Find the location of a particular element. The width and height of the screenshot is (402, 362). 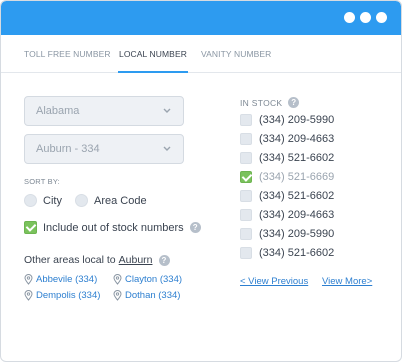

current-city-link: Auburn is located at coordinates (136, 260).